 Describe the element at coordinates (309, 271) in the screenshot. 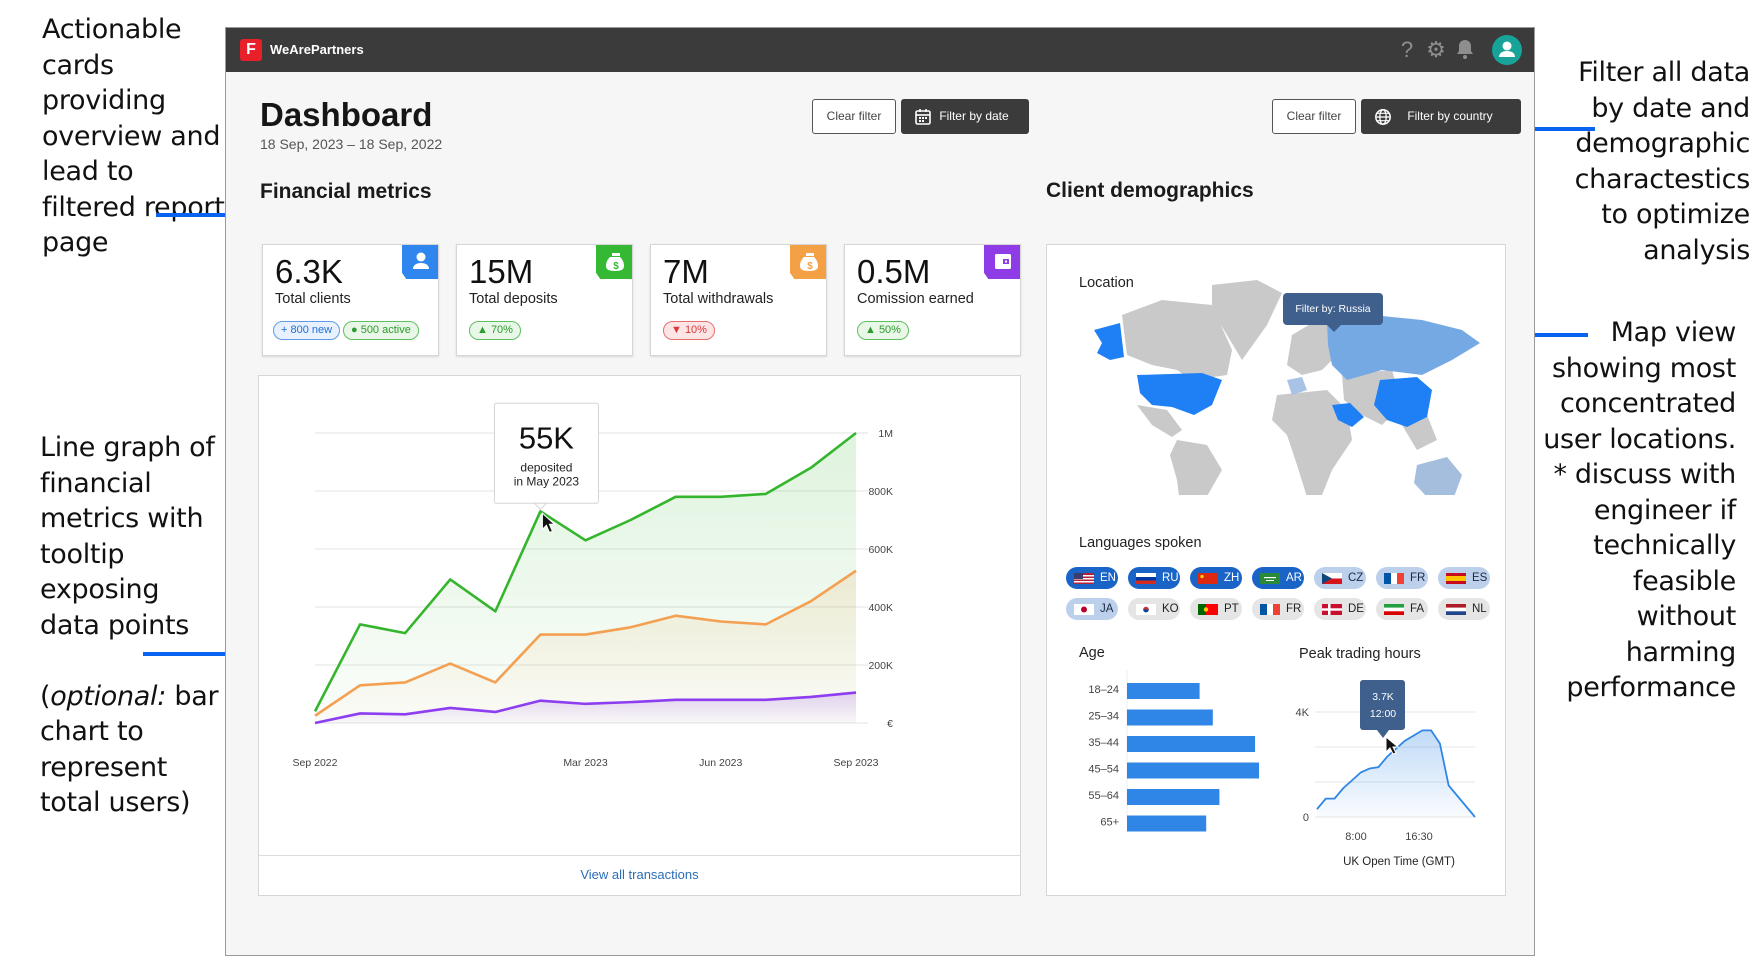

I see `card-value: 6.3K` at that location.